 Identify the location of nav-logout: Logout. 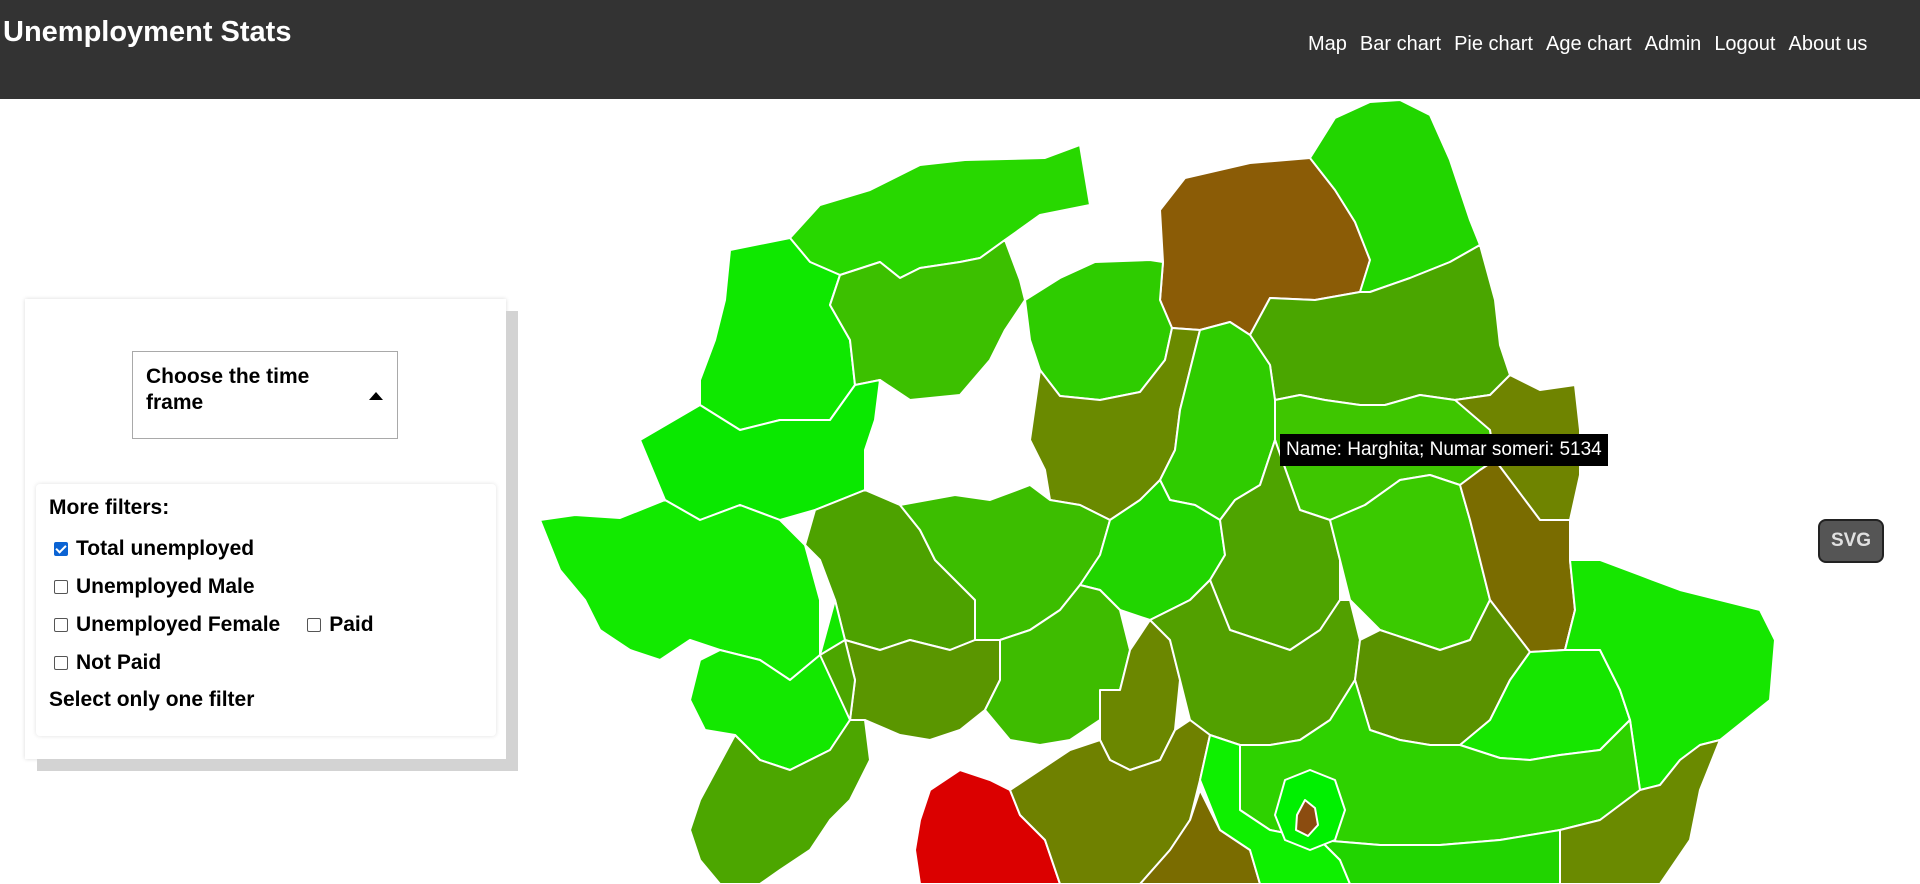
(1744, 44).